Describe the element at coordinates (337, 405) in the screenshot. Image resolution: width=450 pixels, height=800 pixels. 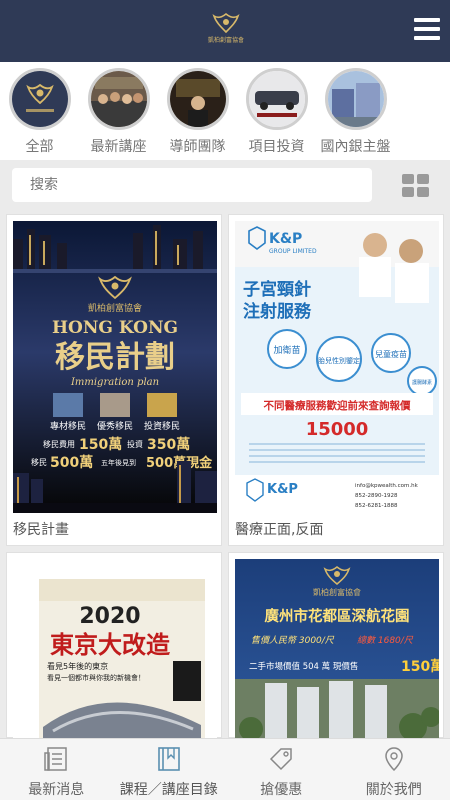
I see `poster-banner: 不同醫療服務歡迎前來查詢報價` at that location.